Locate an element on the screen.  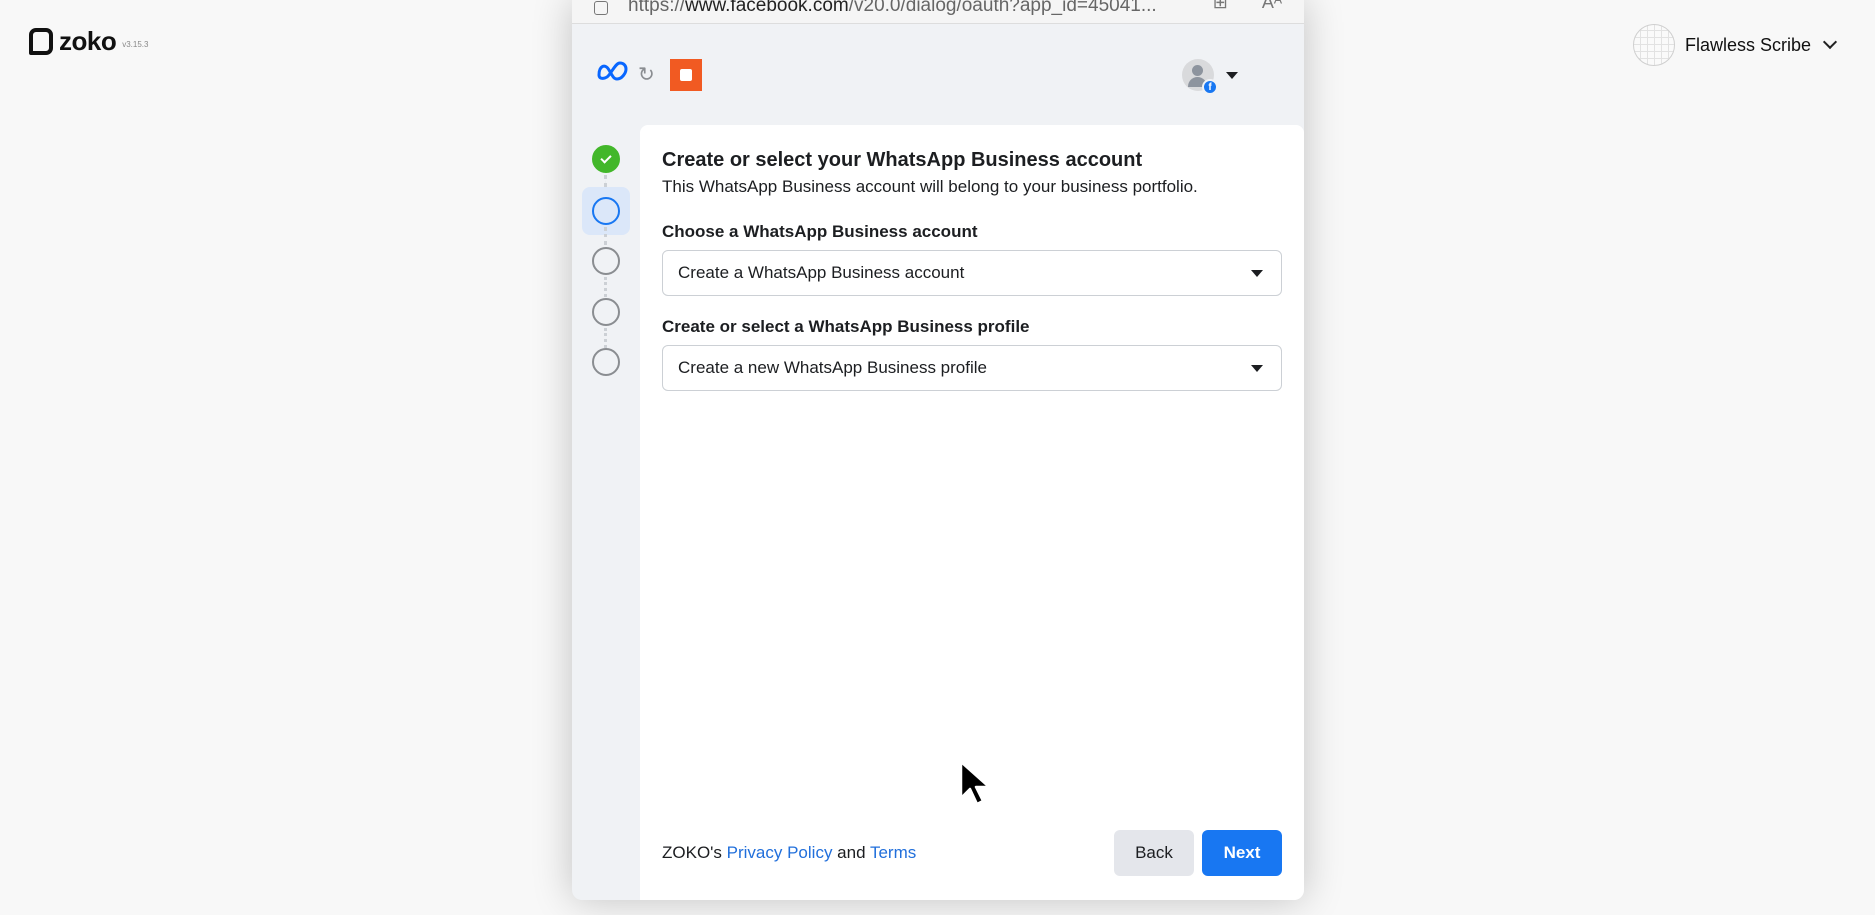
facebook-icon: f is located at coordinates (1210, 87).